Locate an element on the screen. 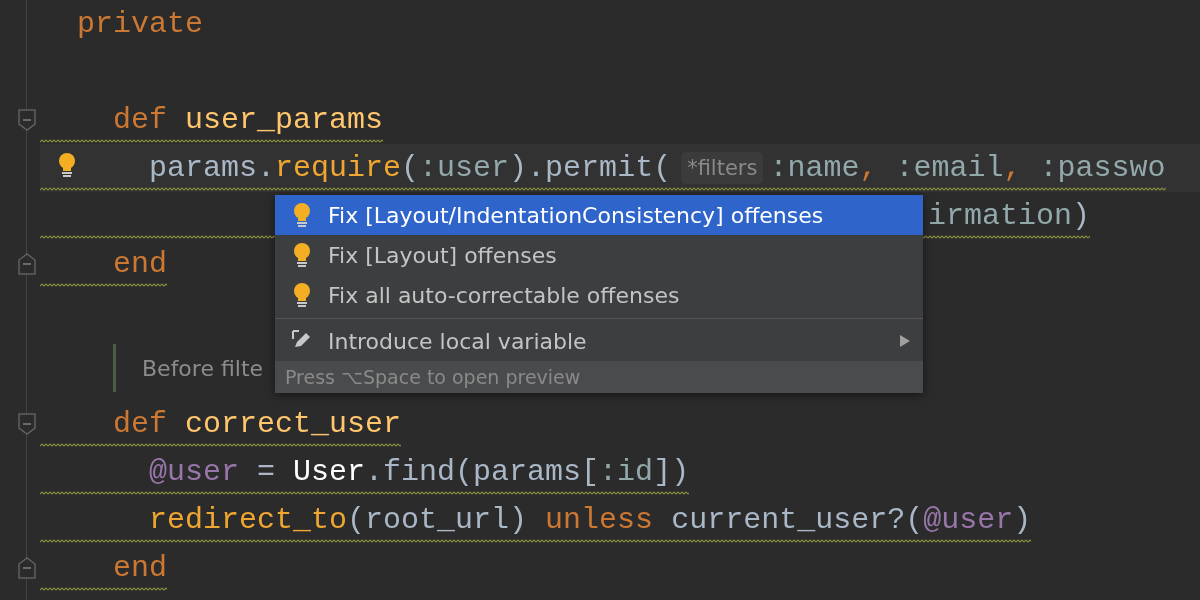 Image resolution: width=1200 pixels, height=600 pixels. code-token: private is located at coordinates (140, 24).